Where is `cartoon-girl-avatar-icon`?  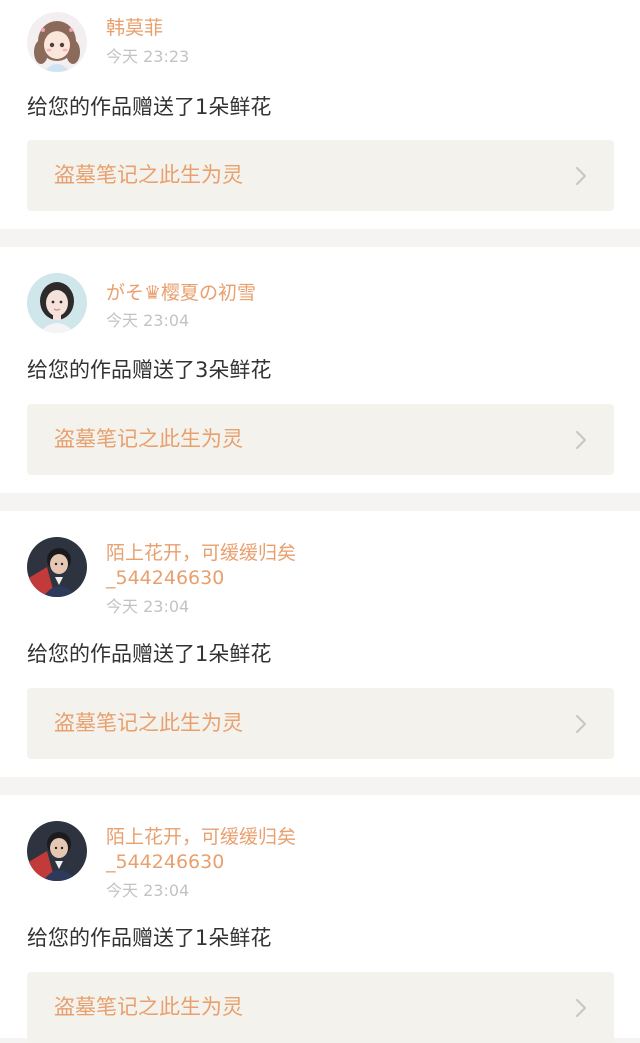
cartoon-girl-avatar-icon is located at coordinates (57, 42).